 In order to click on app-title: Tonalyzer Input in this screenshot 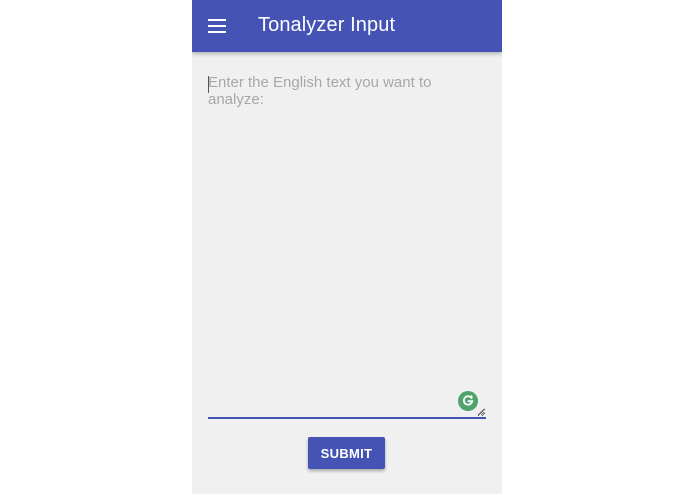, I will do `click(327, 25)`.